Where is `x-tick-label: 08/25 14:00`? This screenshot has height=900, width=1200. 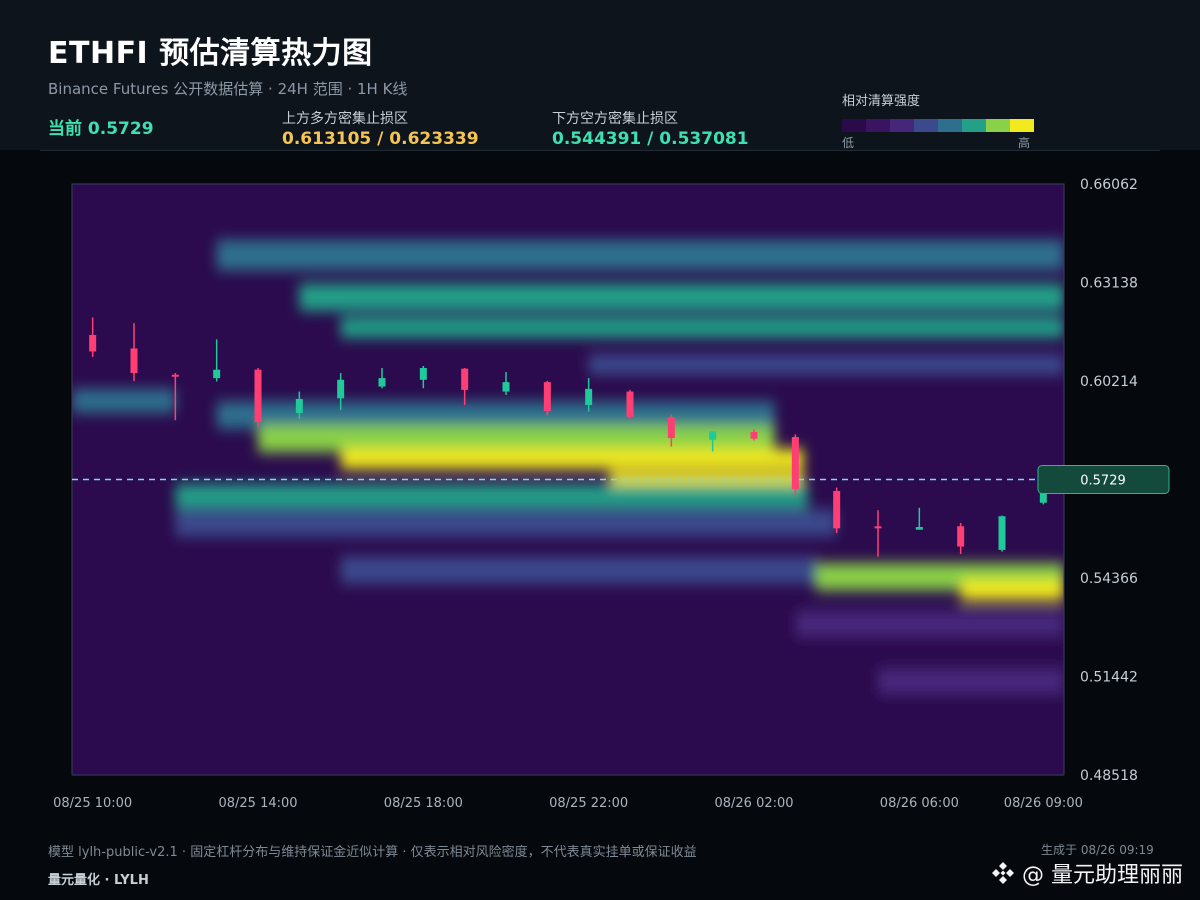 x-tick-label: 08/25 14:00 is located at coordinates (257, 803).